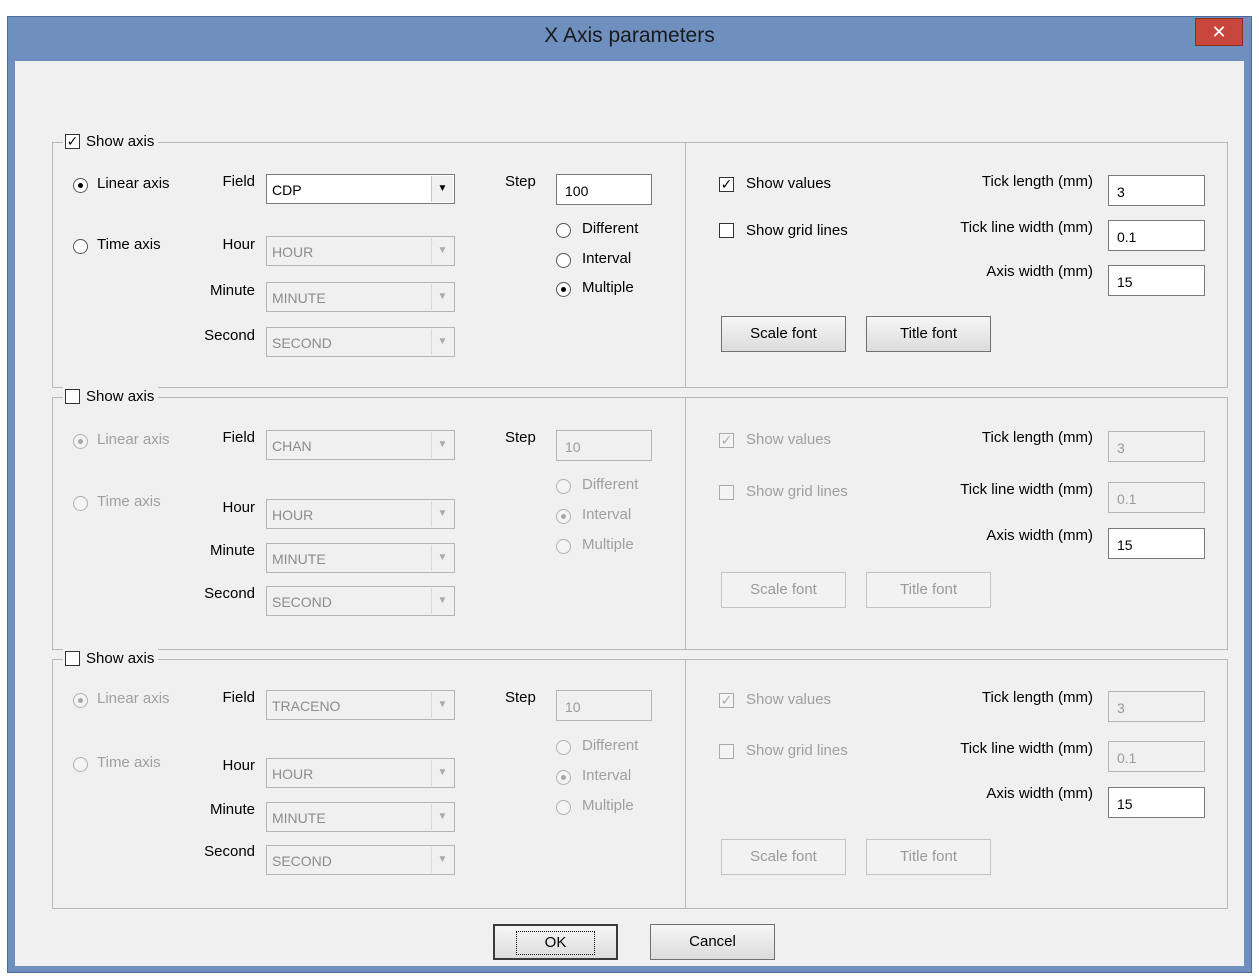  I want to click on axis-width-2-input: 15, so click(1156, 543).